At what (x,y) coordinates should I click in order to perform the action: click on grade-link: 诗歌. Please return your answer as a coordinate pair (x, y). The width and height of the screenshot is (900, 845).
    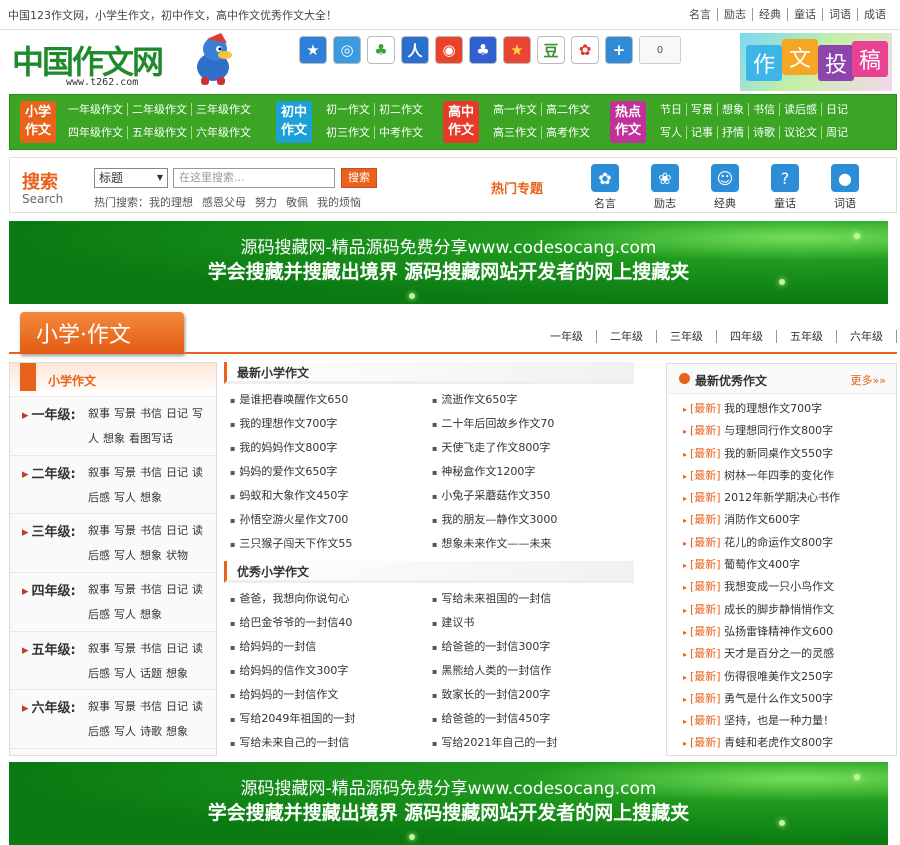
    Looking at the image, I should click on (151, 731).